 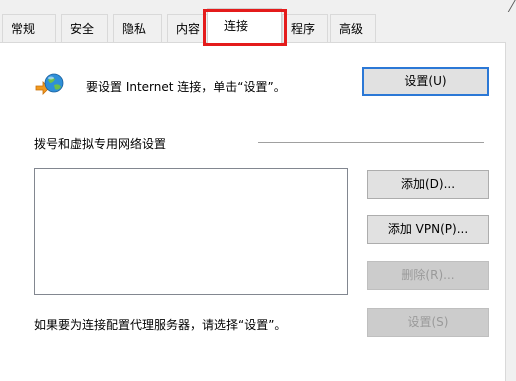 I want to click on setup-button: 设置(U), so click(x=425, y=81).